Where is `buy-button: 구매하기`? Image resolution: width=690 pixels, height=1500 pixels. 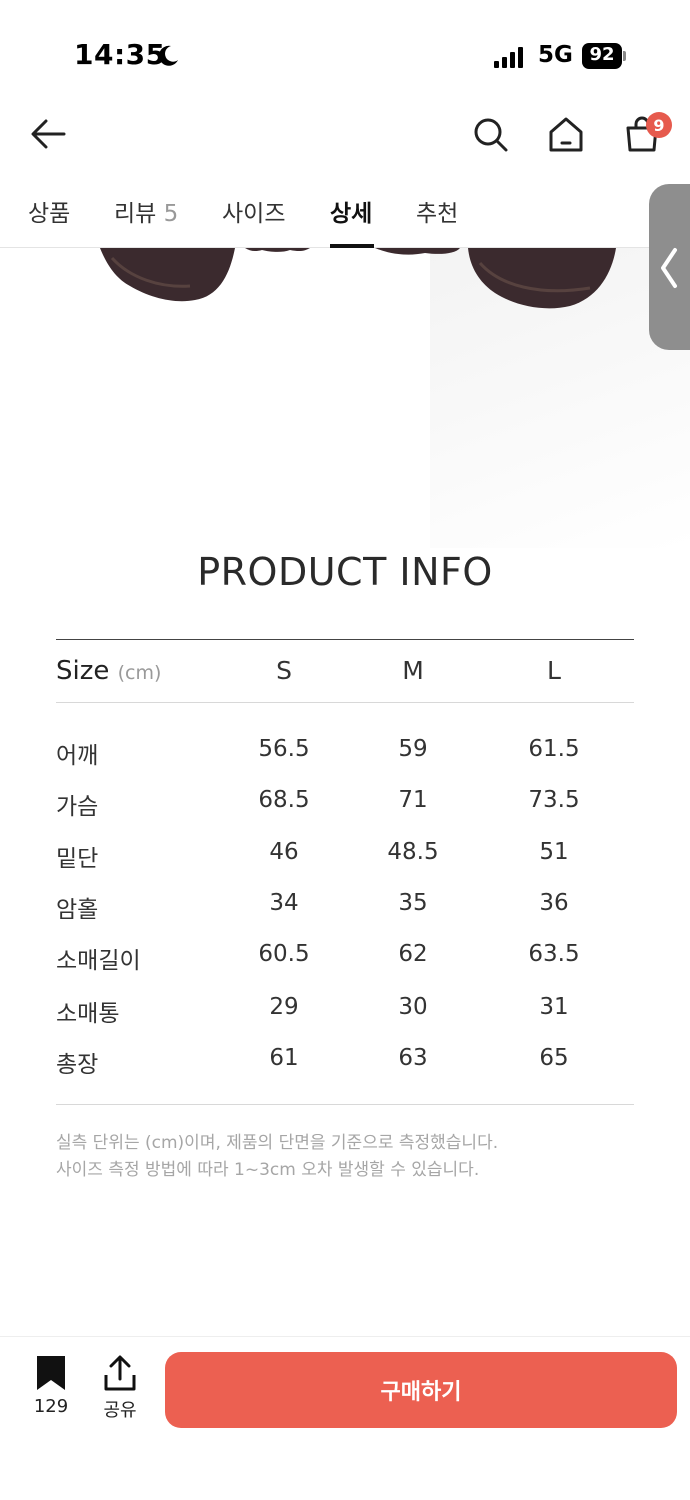
buy-button: 구매하기 is located at coordinates (421, 1390).